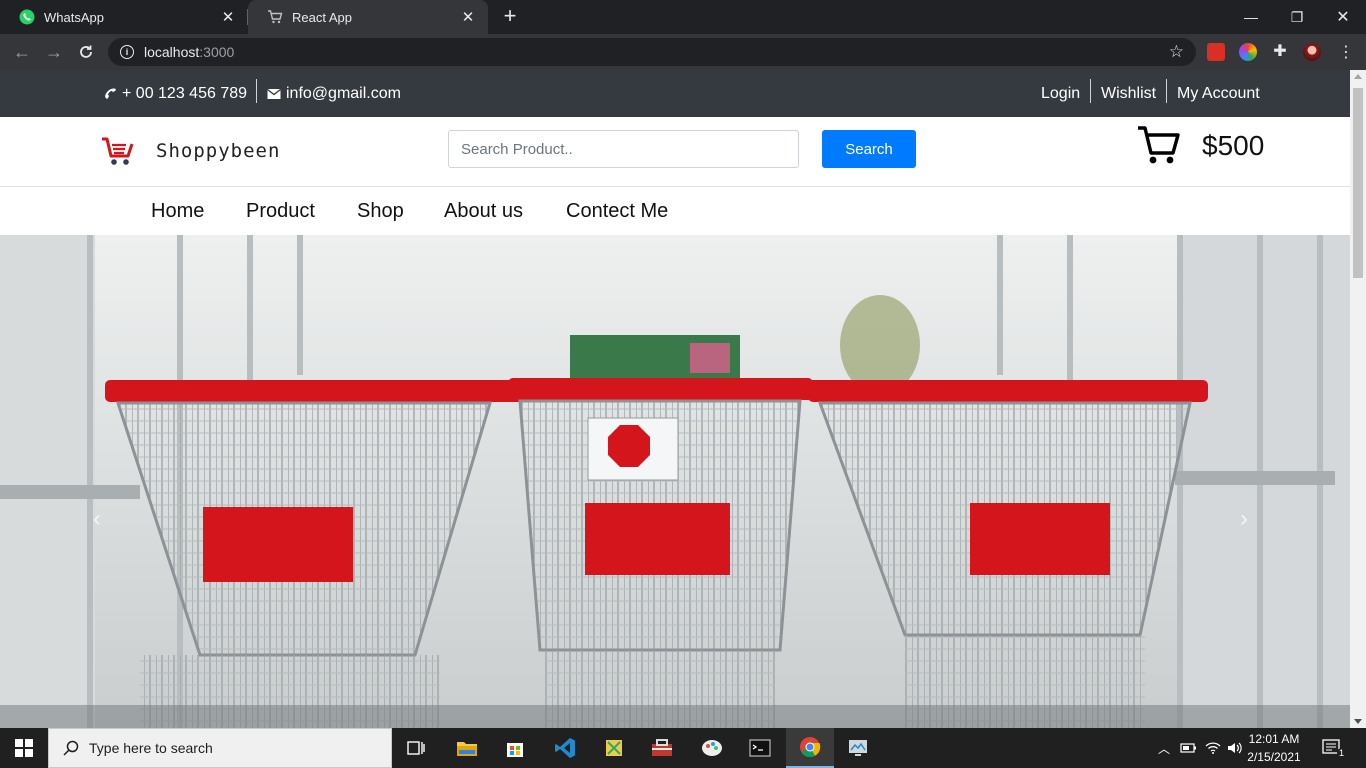  I want to click on email-address: info@gmail.com, so click(343, 93).